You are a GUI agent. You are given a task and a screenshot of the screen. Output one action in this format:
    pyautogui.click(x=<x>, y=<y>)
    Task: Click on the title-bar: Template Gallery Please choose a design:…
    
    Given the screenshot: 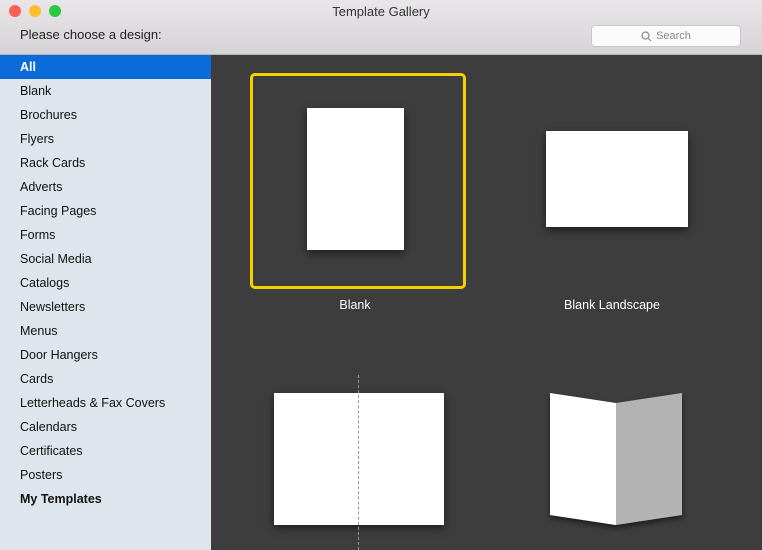 What is the action you would take?
    pyautogui.click(x=381, y=27)
    